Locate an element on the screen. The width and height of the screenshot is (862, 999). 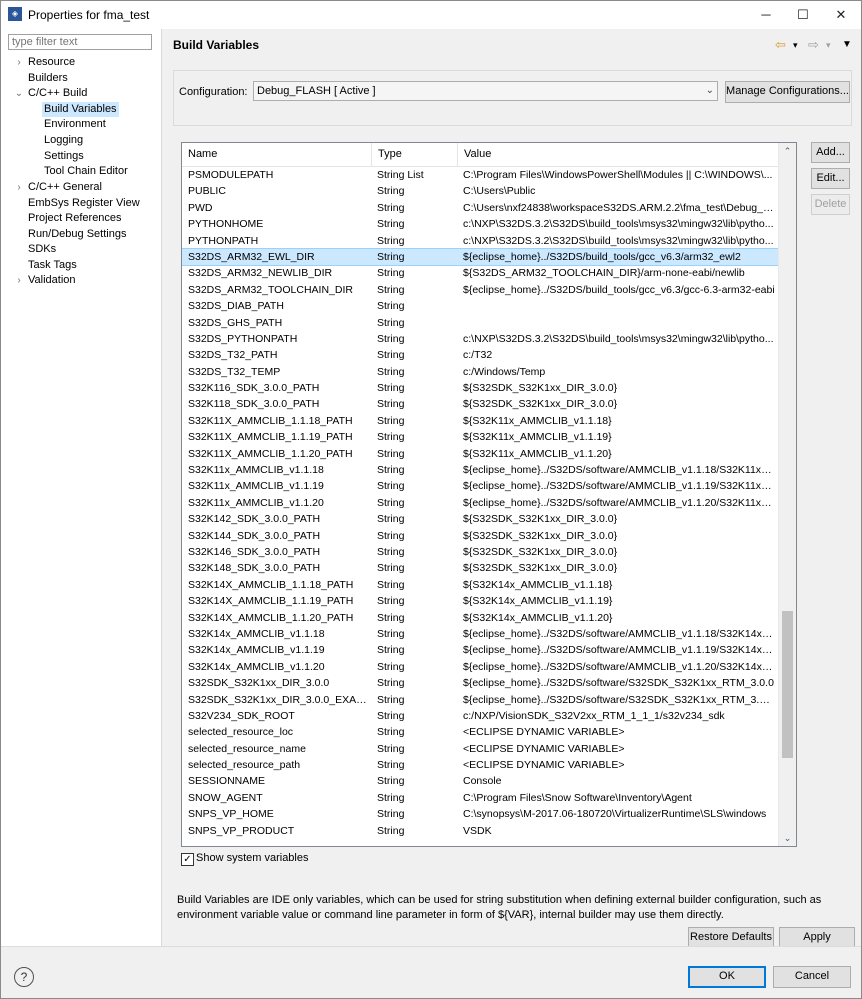
back-dropdown-icon: ▾ is located at coordinates (795, 45).